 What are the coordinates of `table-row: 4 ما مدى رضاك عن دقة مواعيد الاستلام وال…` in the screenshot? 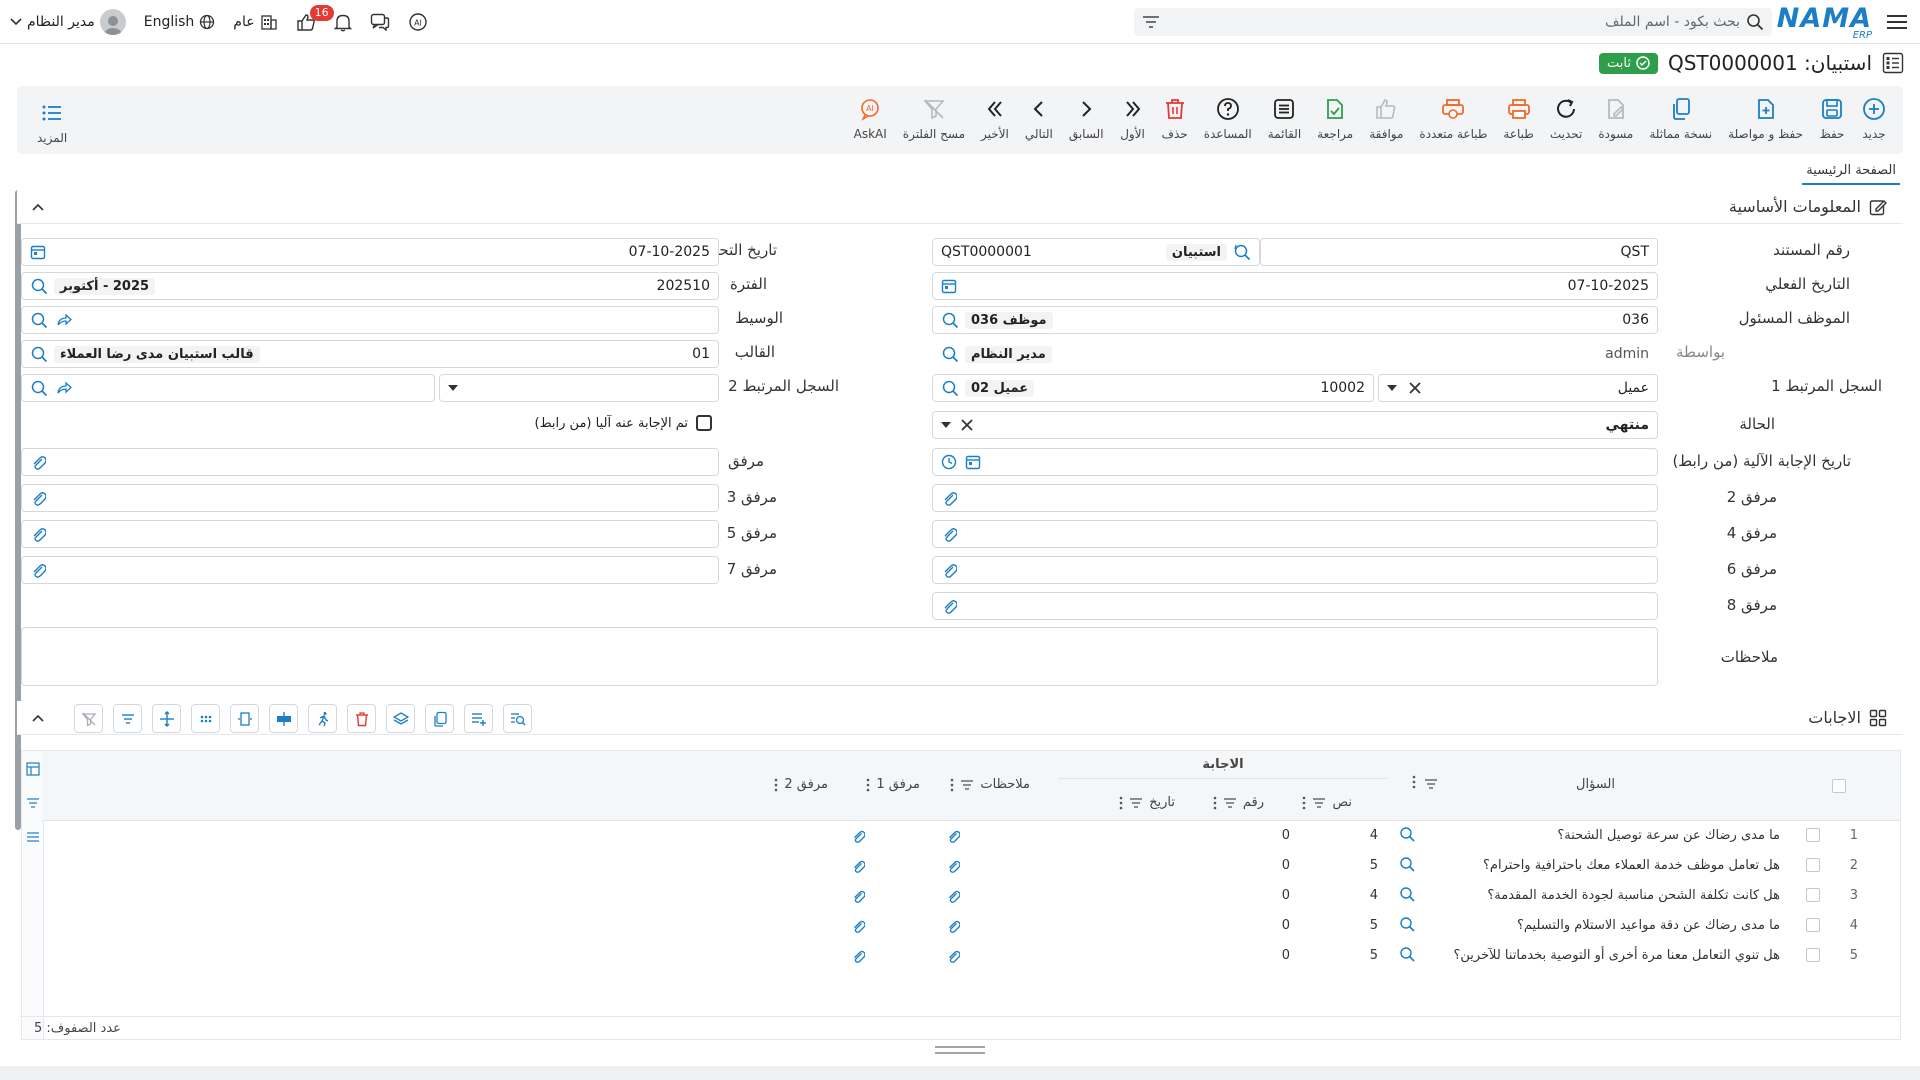 It's located at (971, 926).